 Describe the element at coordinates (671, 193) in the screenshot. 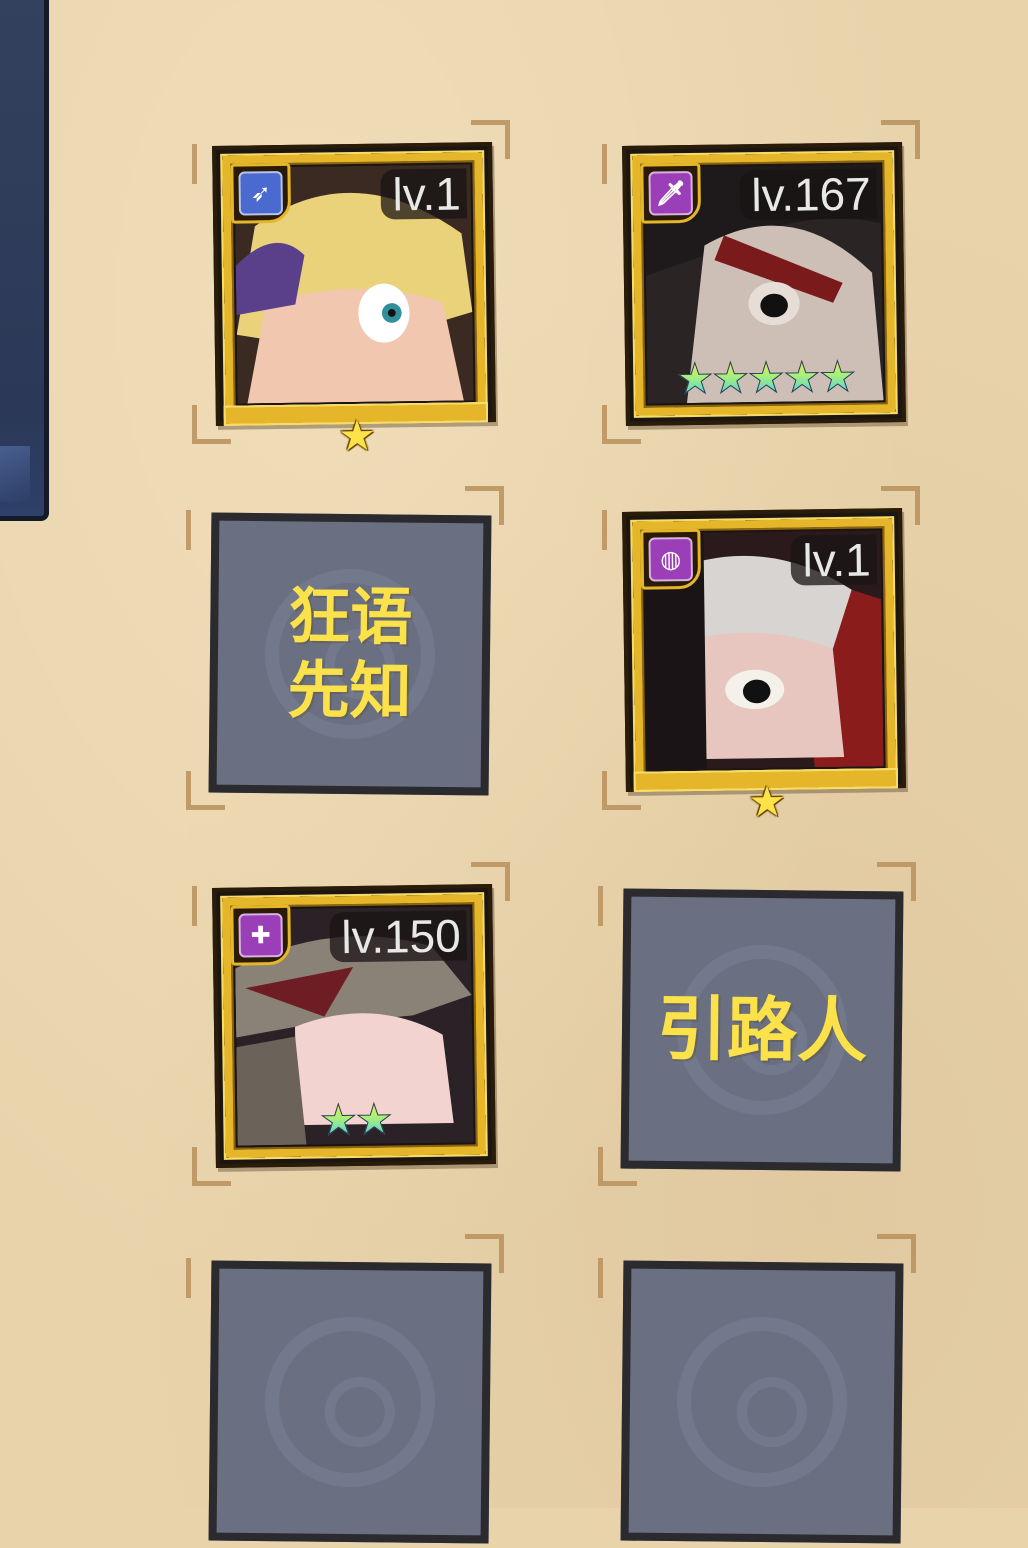

I see `dagger-icon: 🗡` at that location.